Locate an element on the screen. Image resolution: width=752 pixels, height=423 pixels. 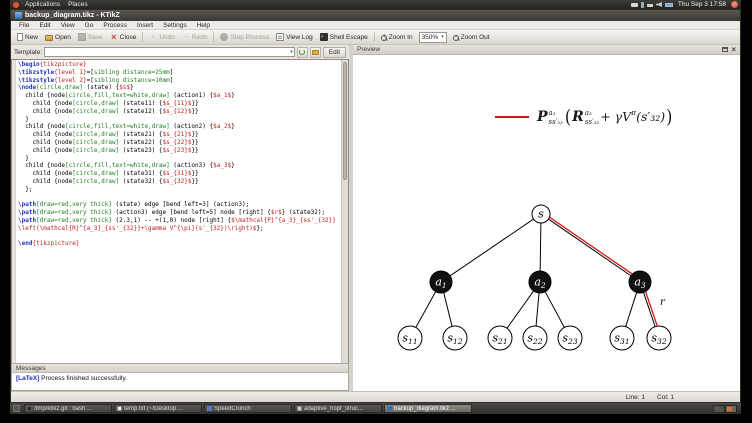
close-panel-icon: × is located at coordinates (733, 49).